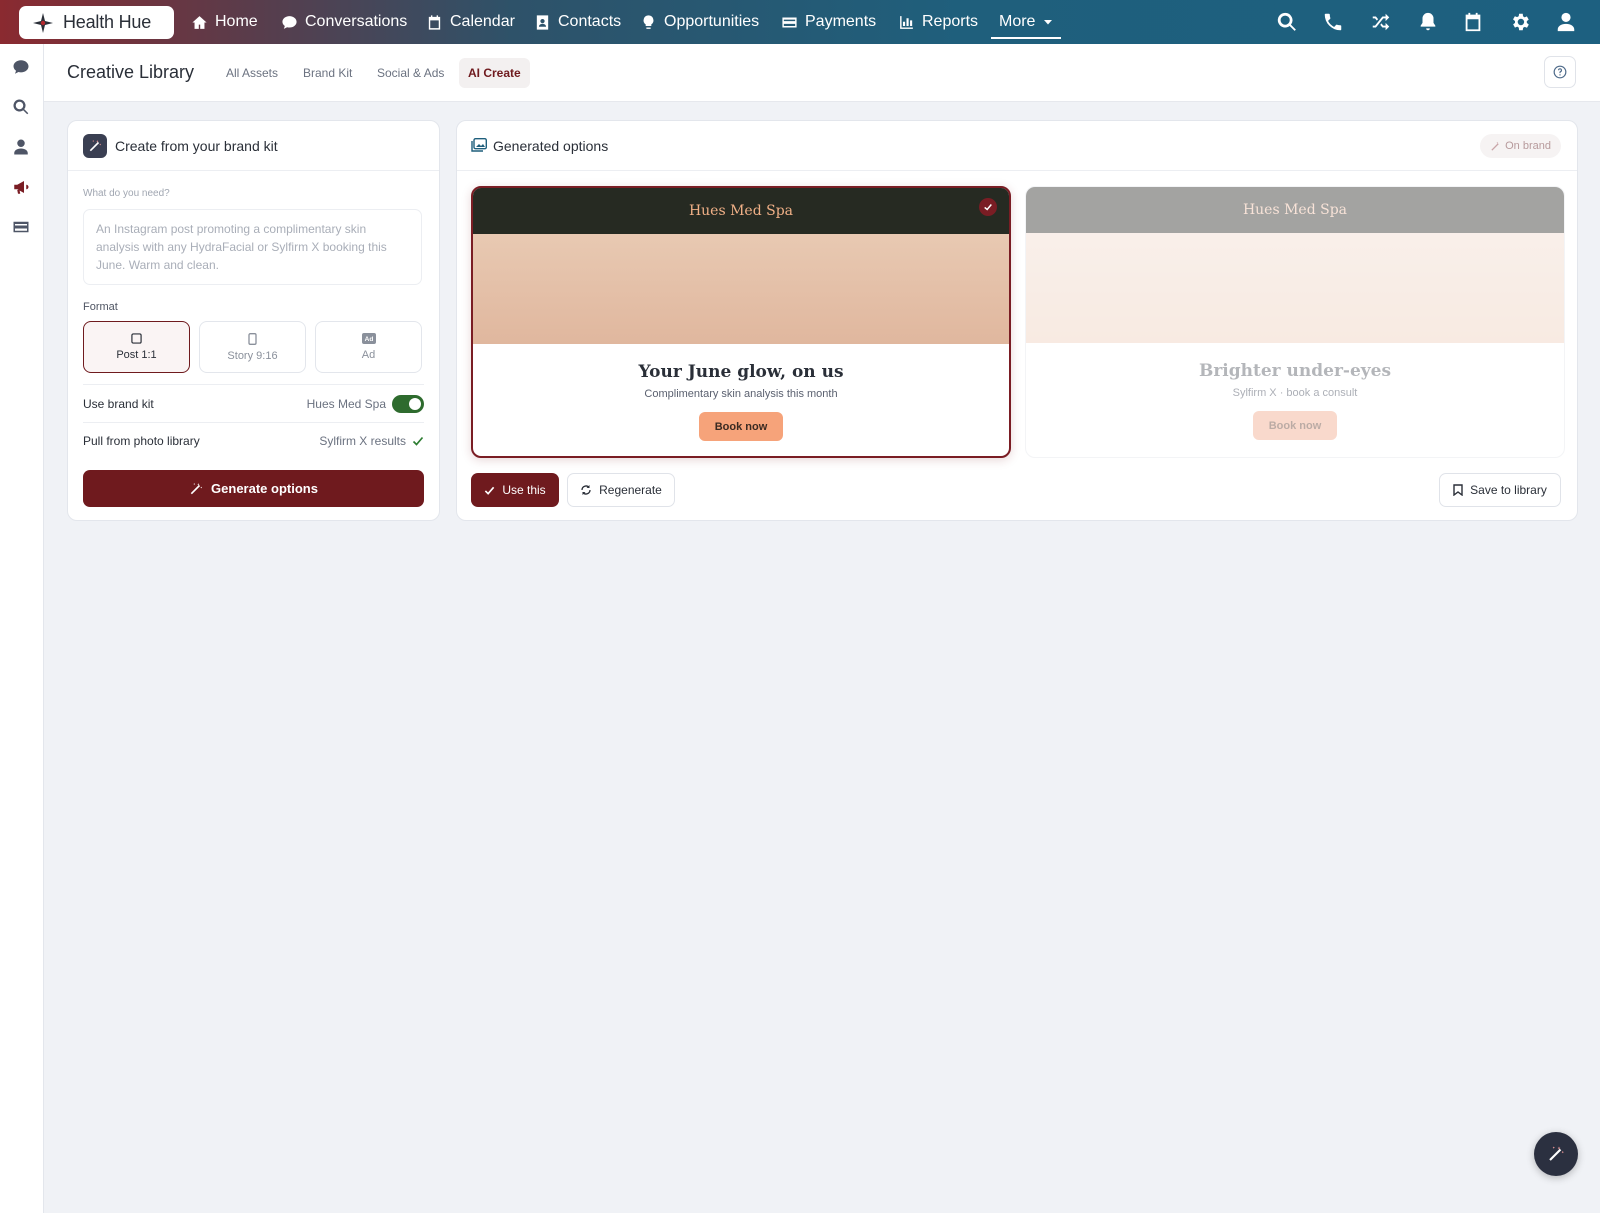 The height and width of the screenshot is (1213, 1600). What do you see at coordinates (741, 394) in the screenshot?
I see `option-subtext: Complimentary skin analysis this month` at bounding box center [741, 394].